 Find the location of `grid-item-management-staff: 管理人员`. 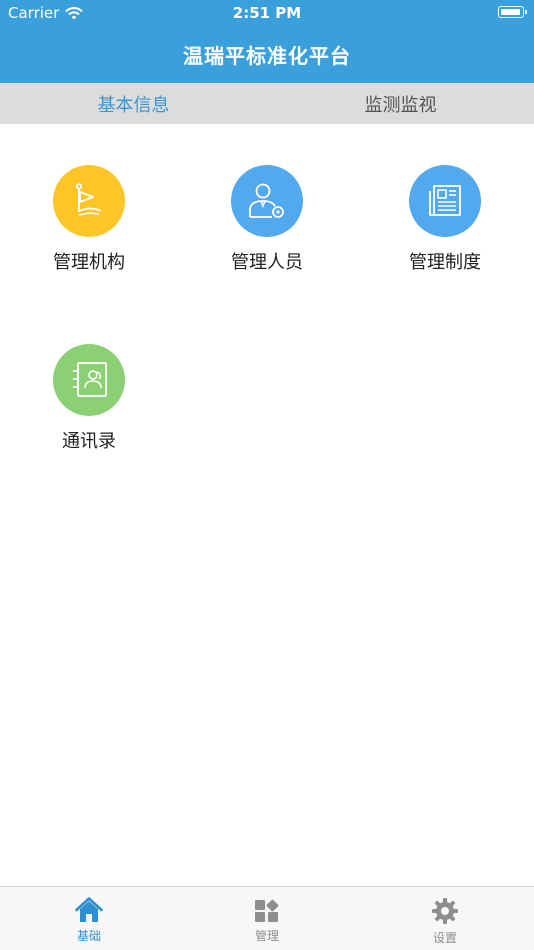

grid-item-management-staff: 管理人员 is located at coordinates (267, 219).